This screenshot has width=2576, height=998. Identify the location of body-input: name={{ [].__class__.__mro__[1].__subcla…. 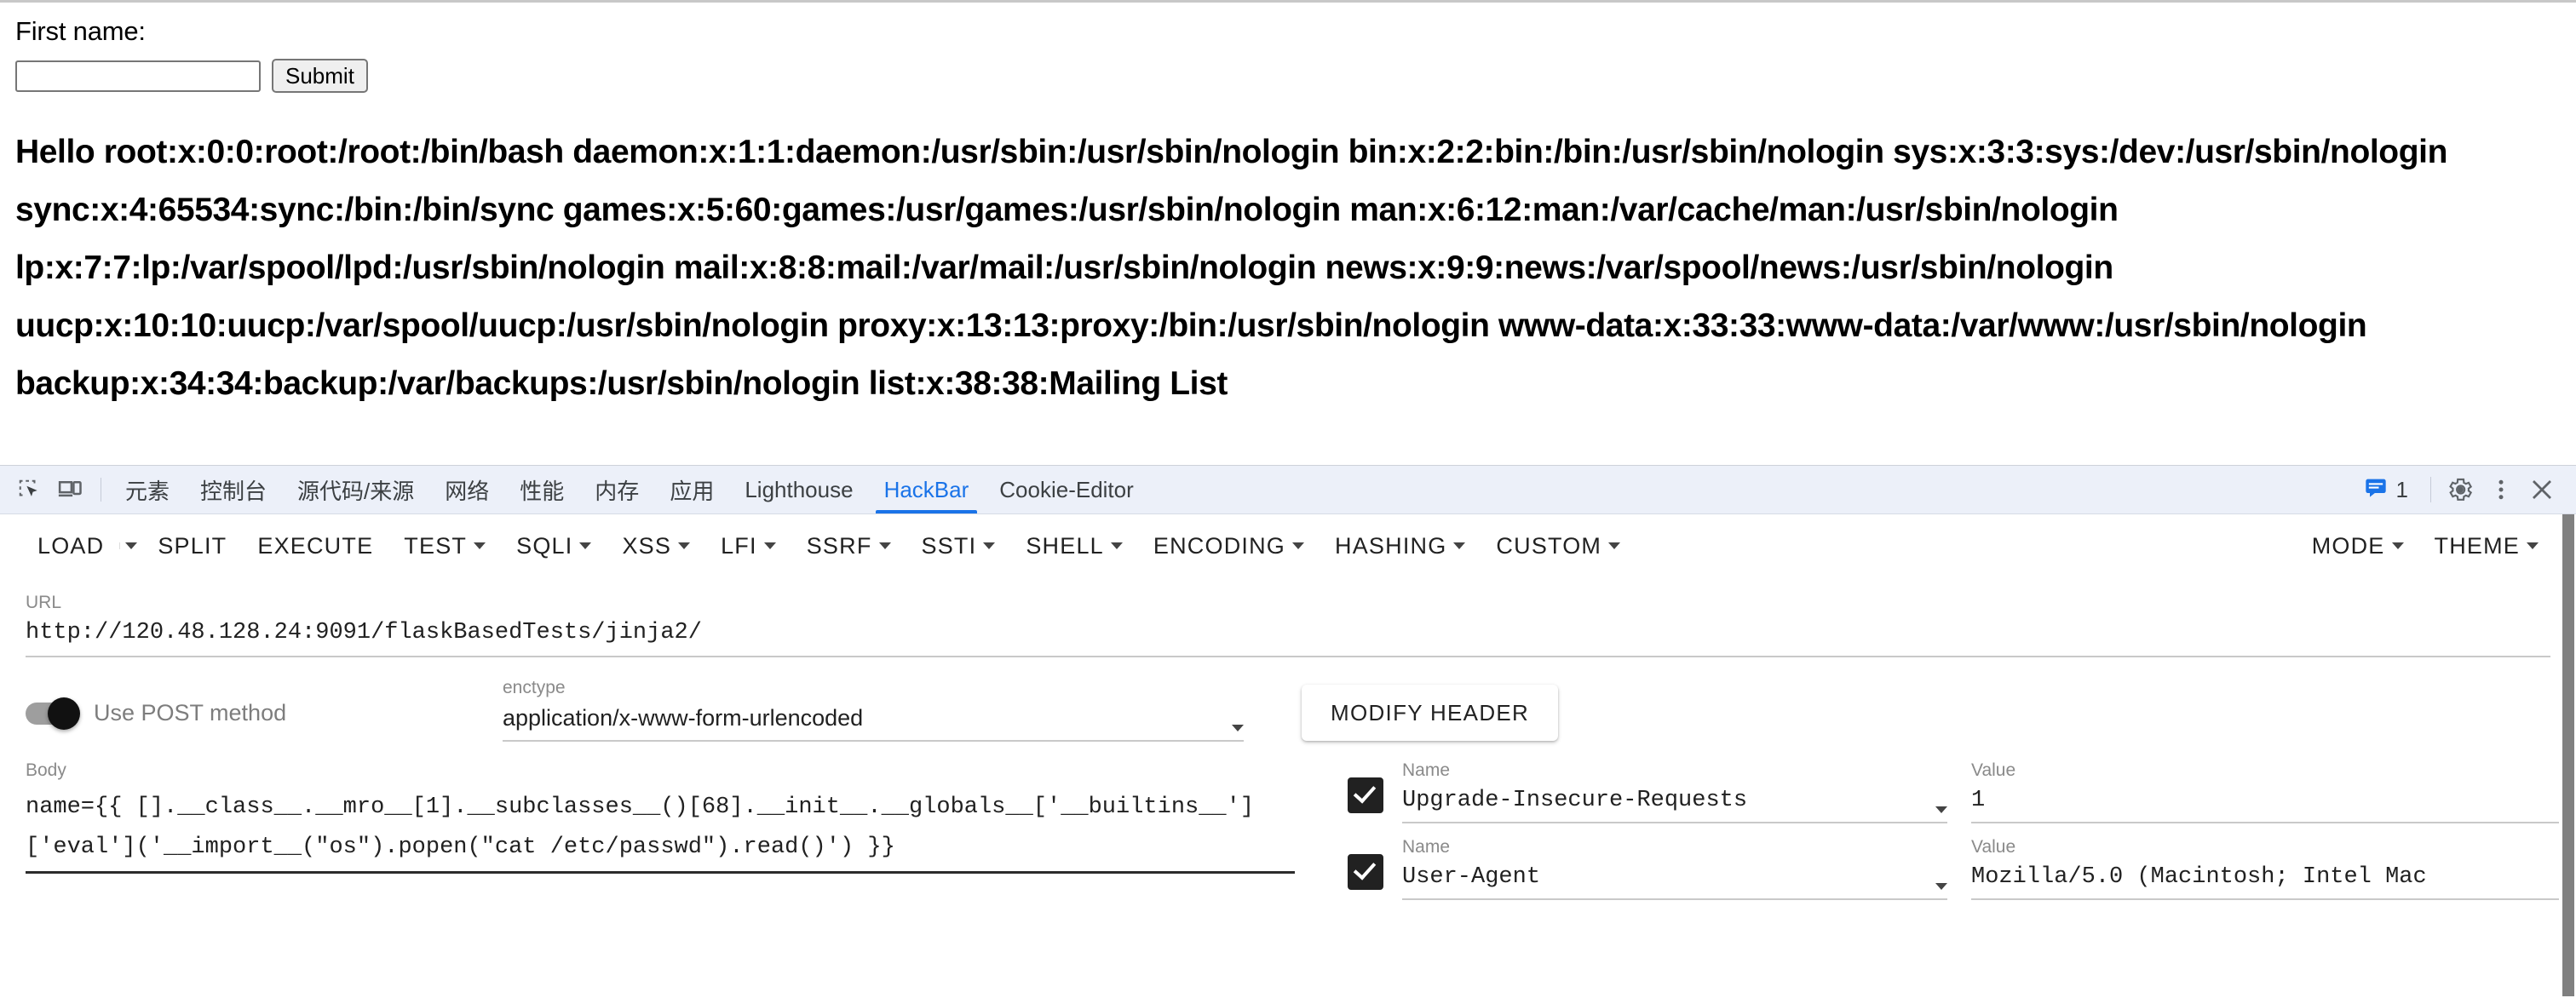
(661, 831).